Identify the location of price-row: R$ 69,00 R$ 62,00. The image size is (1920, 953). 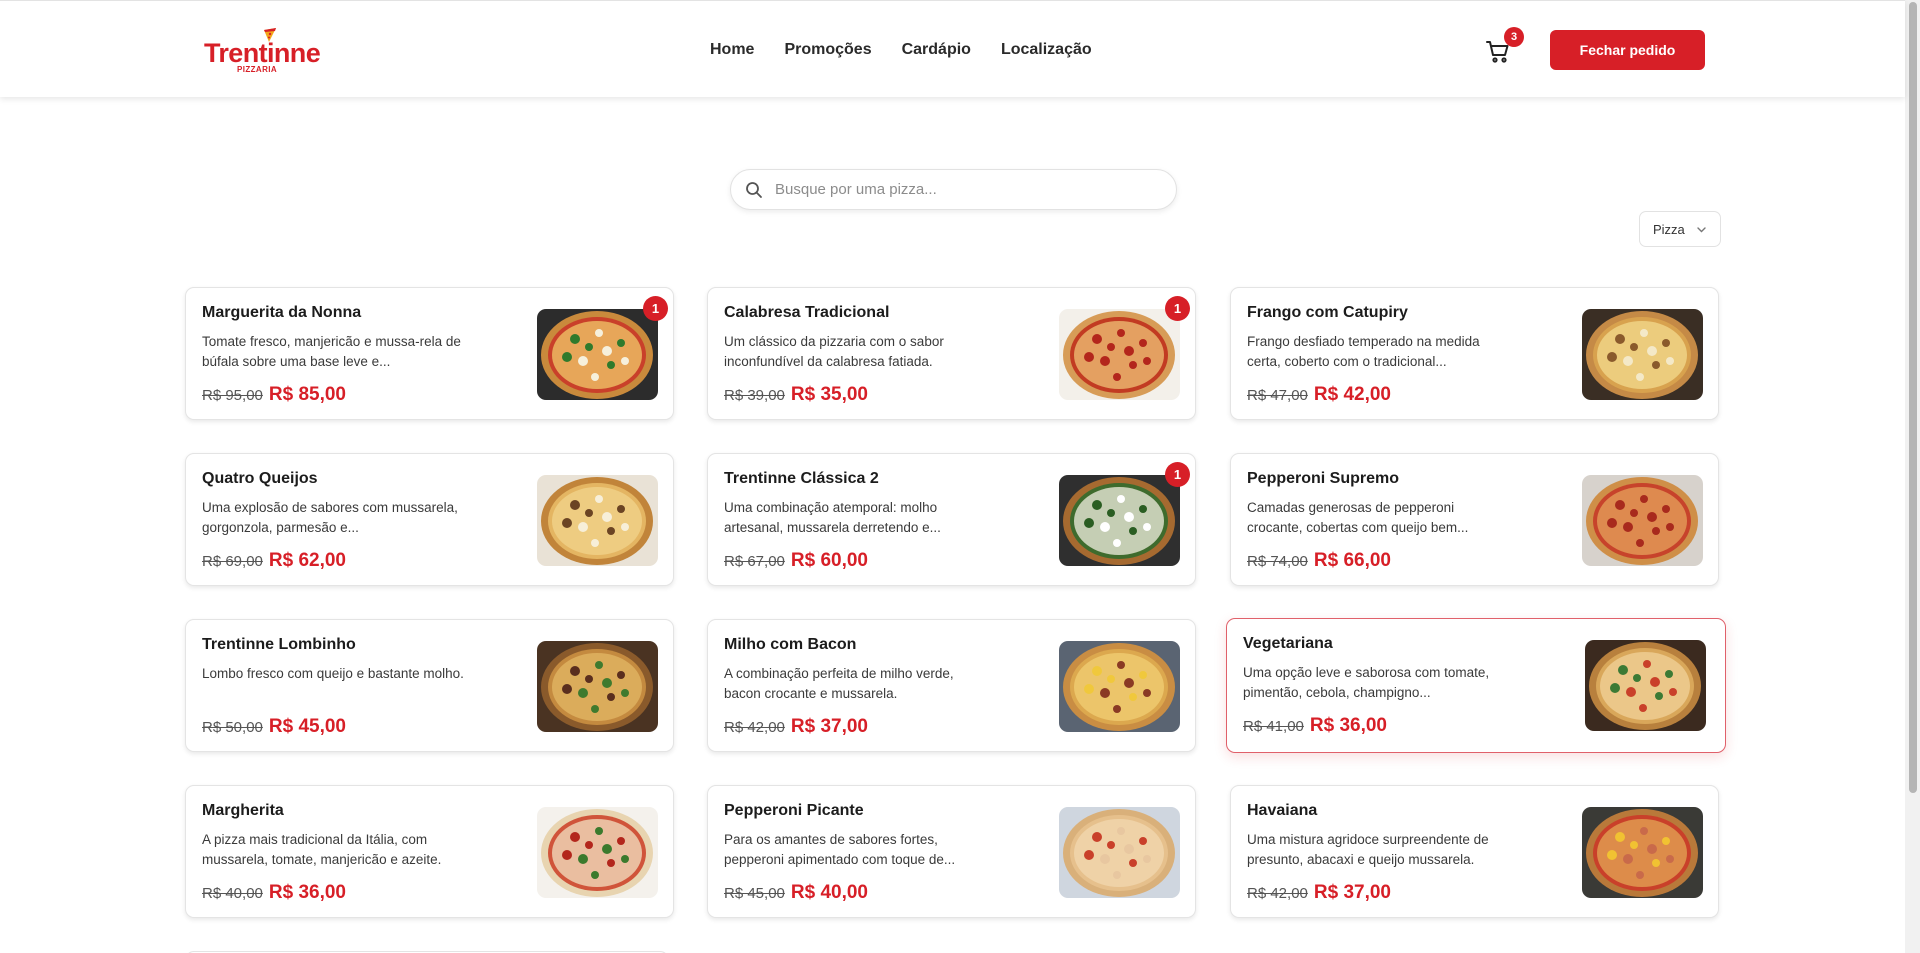
(274, 561).